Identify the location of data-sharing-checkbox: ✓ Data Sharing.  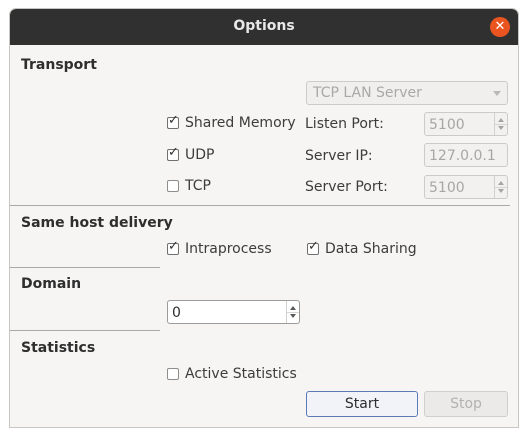
(362, 248).